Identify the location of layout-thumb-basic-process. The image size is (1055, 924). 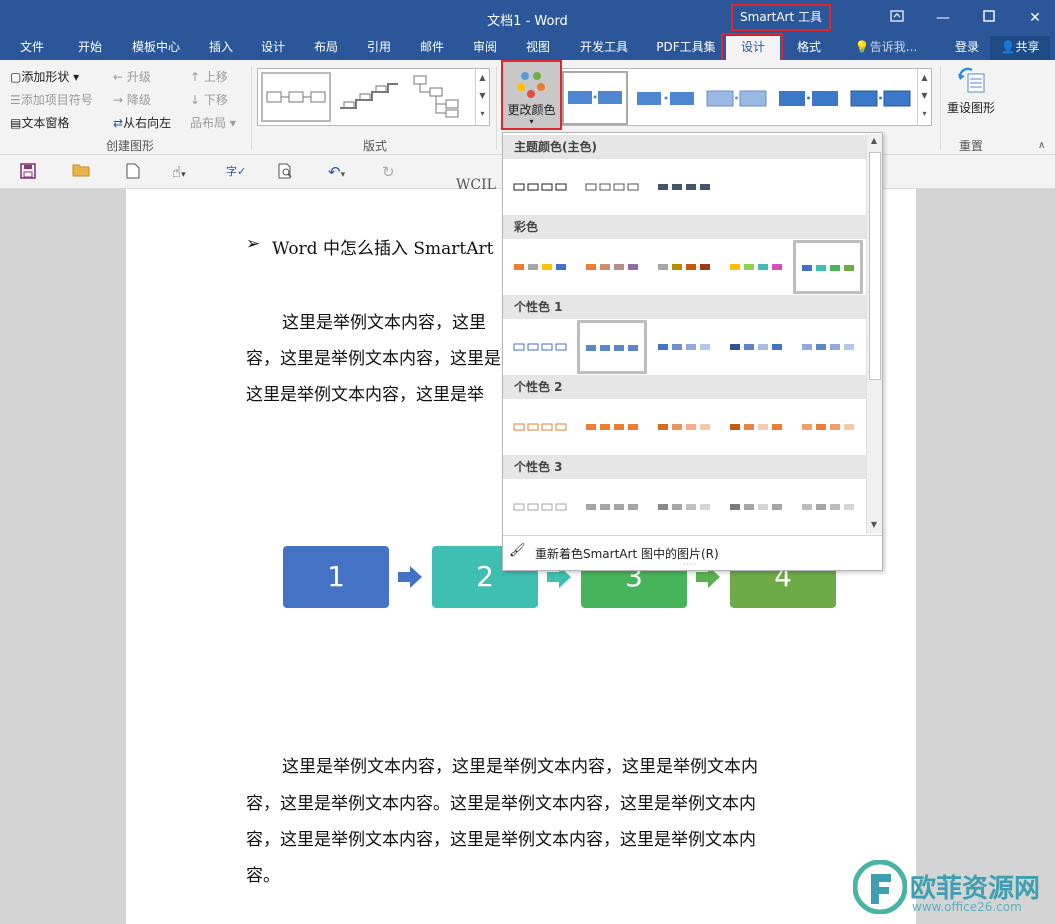
(296, 97).